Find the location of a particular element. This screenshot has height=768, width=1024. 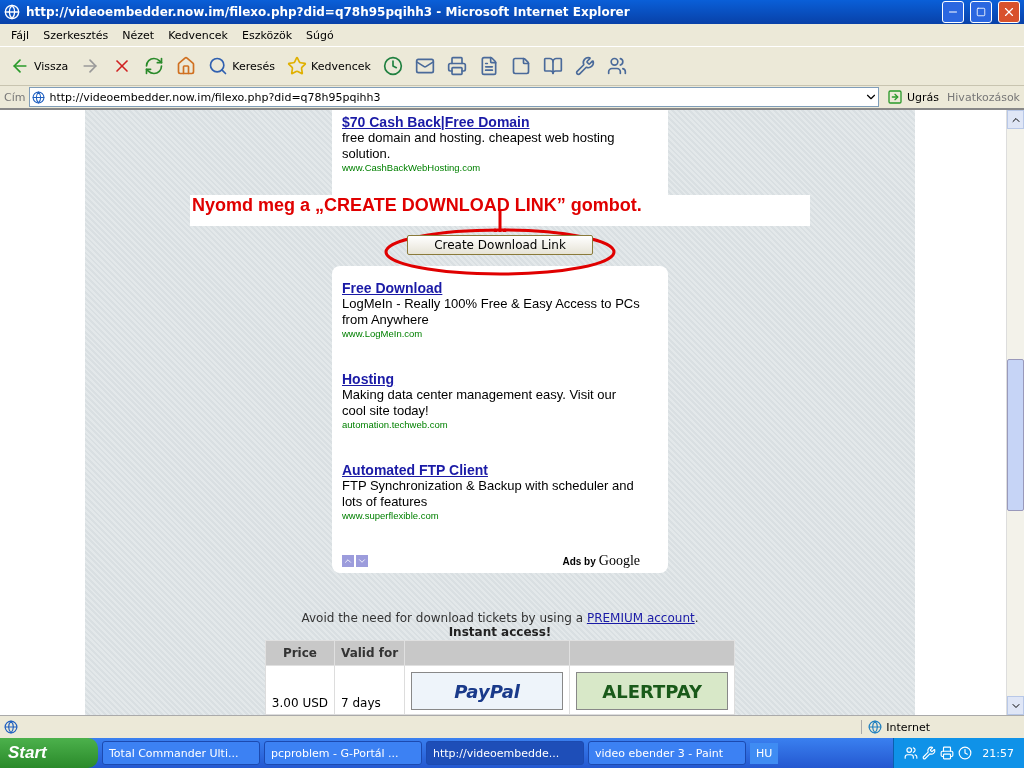

ad-text: Making data center management easy. Visit our cool site today! is located at coordinates (480, 403).